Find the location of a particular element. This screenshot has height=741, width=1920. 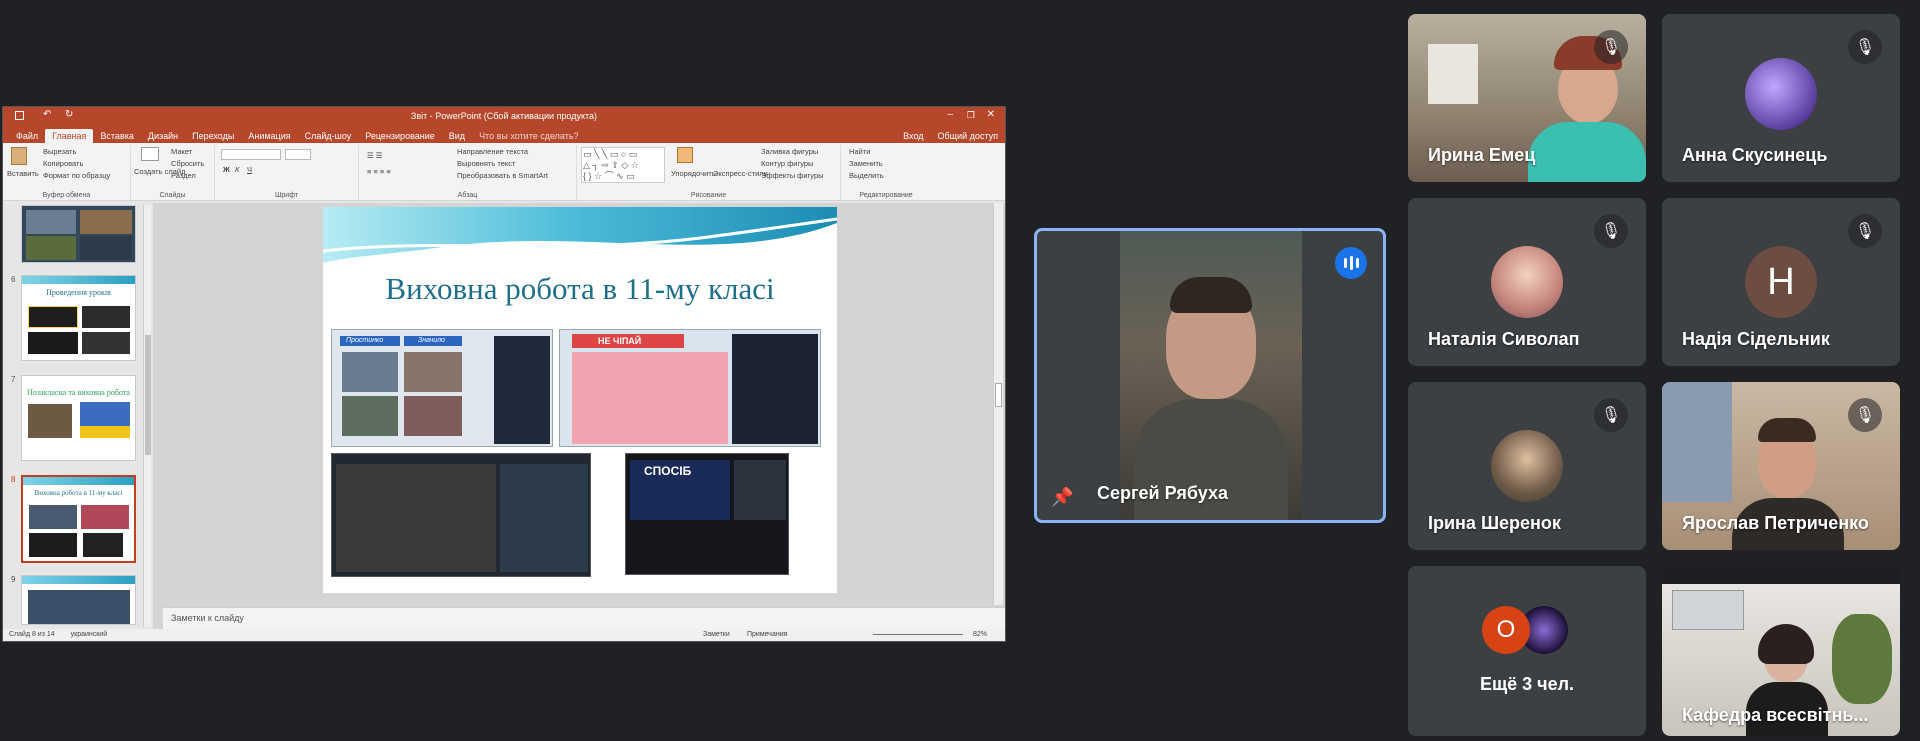

notes-field: Заметки к слайду is located at coordinates (584, 618).